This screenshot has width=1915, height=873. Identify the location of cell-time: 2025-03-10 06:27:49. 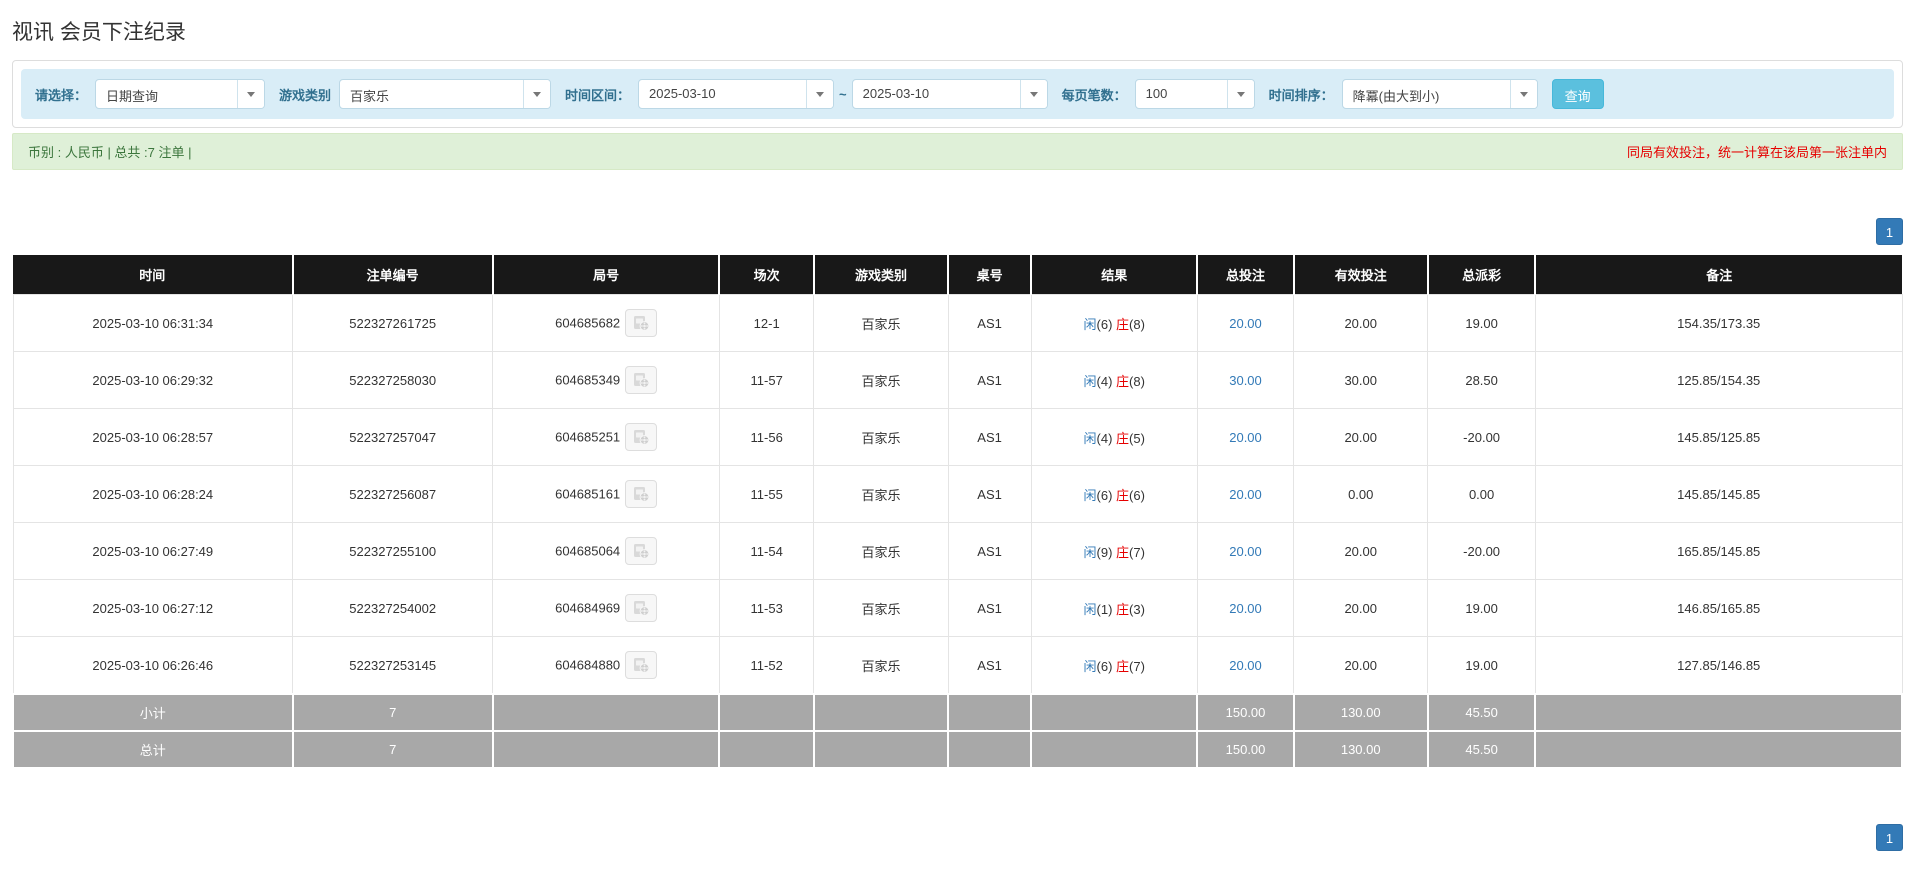
(153, 551).